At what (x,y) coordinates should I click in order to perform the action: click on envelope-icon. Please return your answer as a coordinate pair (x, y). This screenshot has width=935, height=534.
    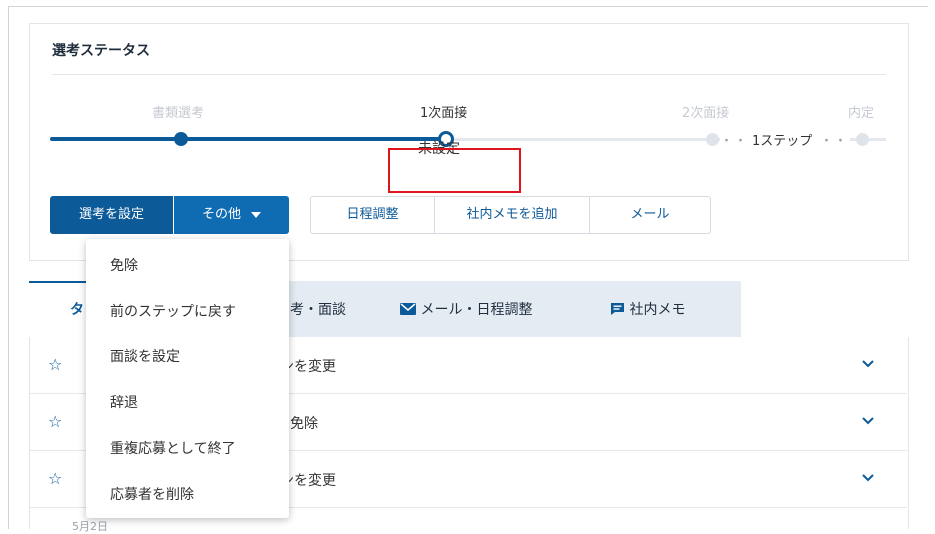
    Looking at the image, I should click on (408, 309).